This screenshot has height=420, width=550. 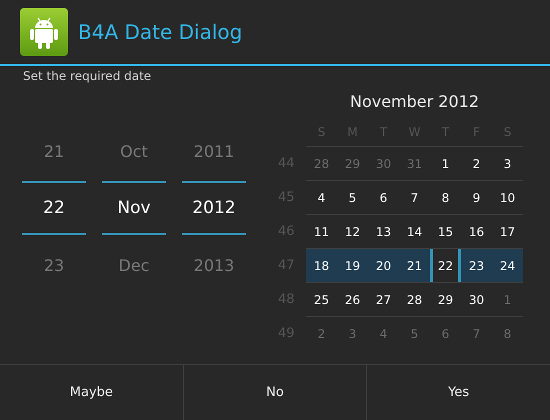 I want to click on calendar-day: 4, so click(x=321, y=197).